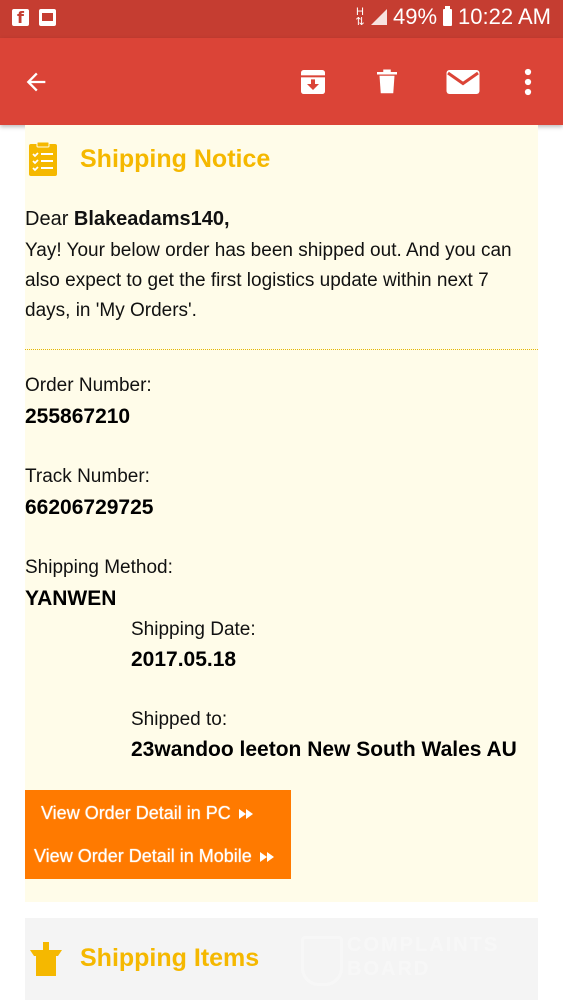 This screenshot has width=563, height=1000. What do you see at coordinates (179, 719) in the screenshot?
I see `shipped-to-label: Shipped to:` at bounding box center [179, 719].